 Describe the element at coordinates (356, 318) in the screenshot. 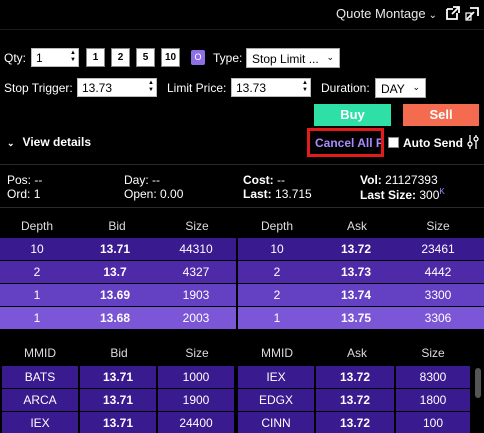

I see `depth-cell-ask: 13.75` at that location.